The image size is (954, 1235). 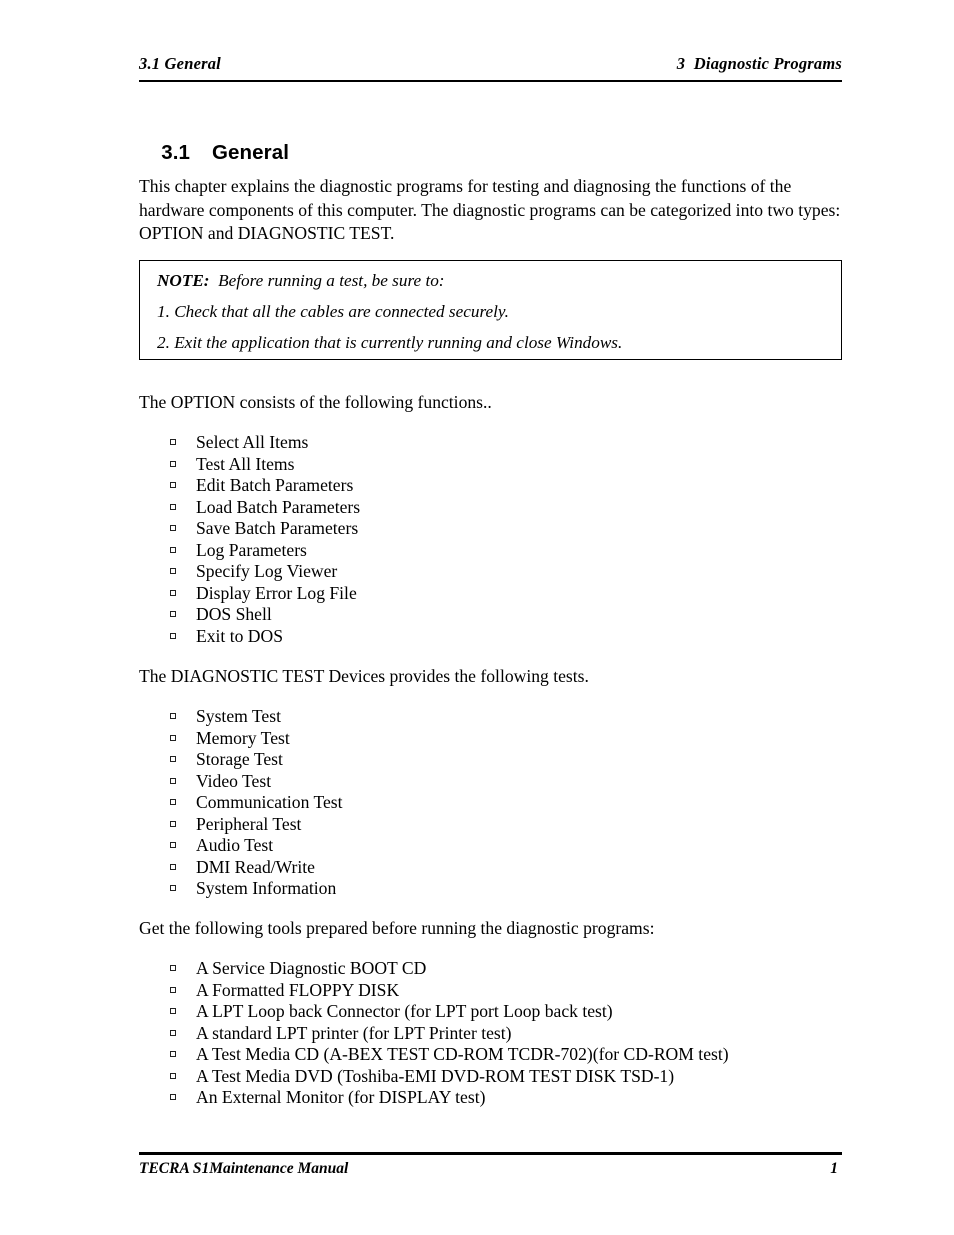 I want to click on list-item: Audio Test, so click(x=256, y=846).